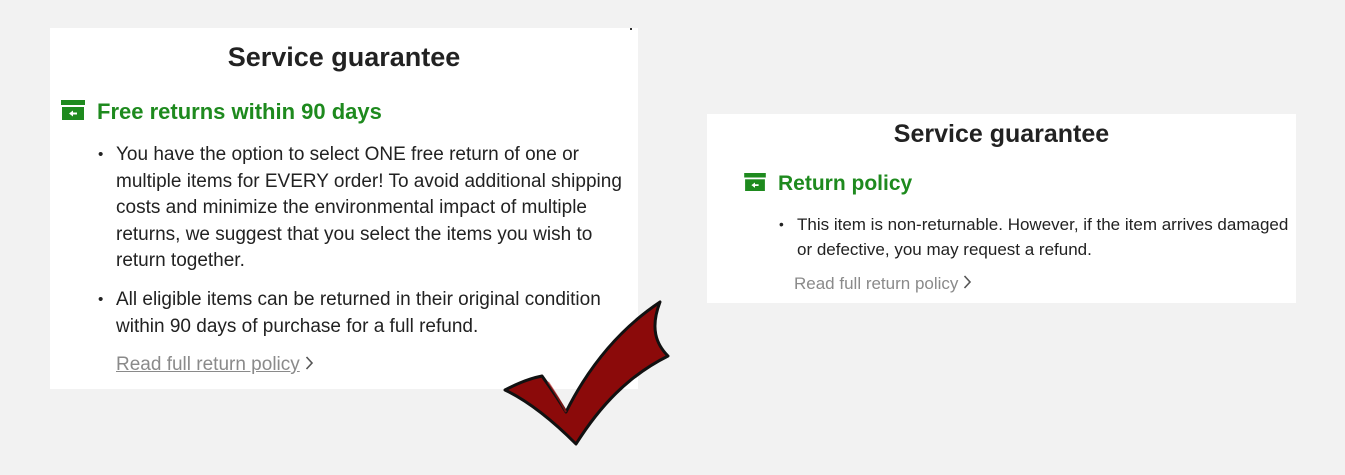 The height and width of the screenshot is (475, 1345). I want to click on section-header: Return policy, so click(828, 184).